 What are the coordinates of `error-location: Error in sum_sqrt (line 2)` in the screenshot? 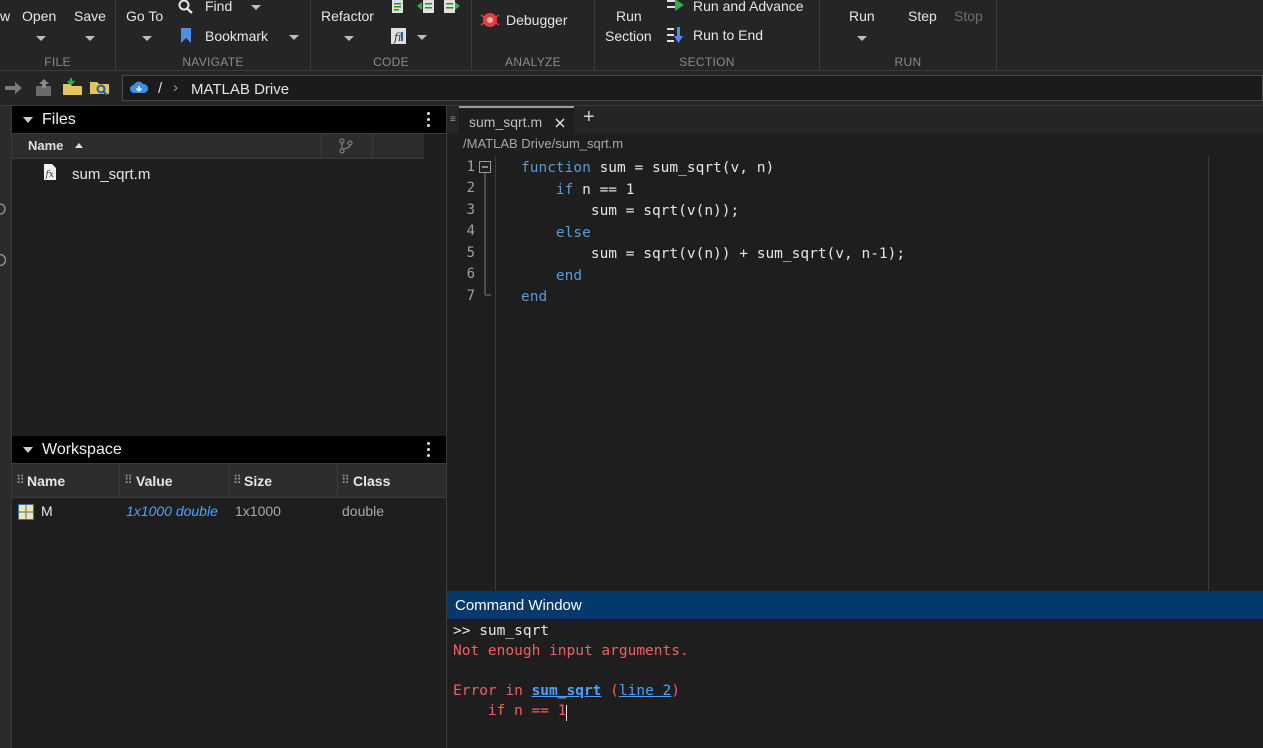 It's located at (566, 691).